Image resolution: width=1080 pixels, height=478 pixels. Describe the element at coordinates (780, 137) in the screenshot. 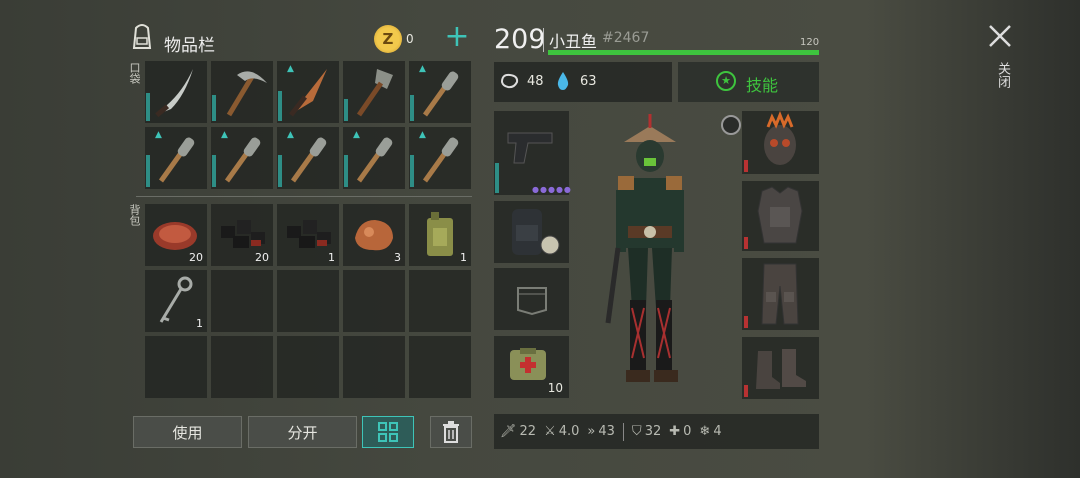

I see `mask-icon` at that location.